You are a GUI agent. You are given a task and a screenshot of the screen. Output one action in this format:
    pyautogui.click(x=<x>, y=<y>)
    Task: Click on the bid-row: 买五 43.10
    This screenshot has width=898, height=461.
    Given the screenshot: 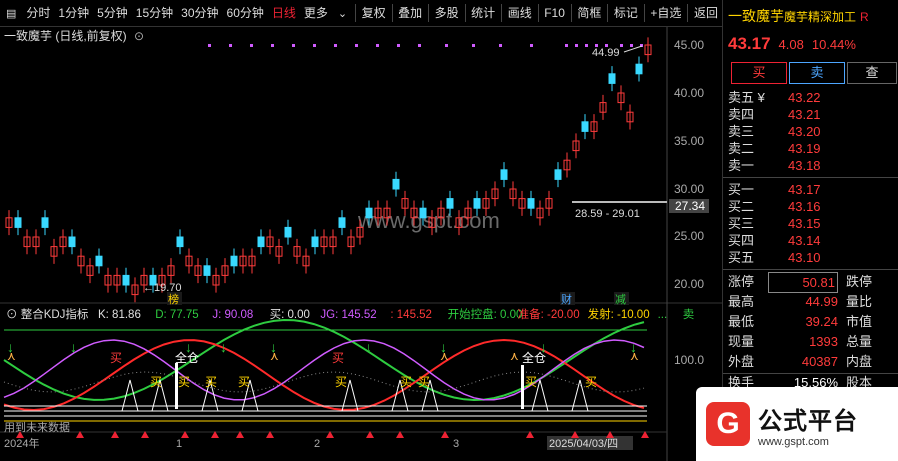 What is the action you would take?
    pyautogui.click(x=812, y=257)
    